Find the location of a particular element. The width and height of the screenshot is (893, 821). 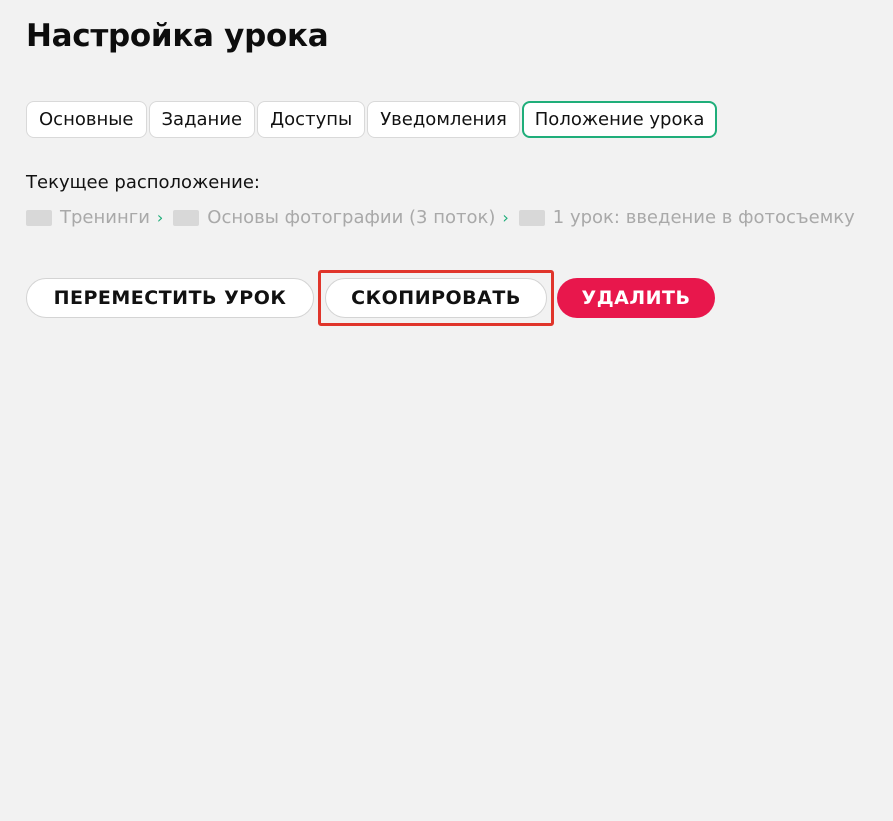

tab-lesson-position: Положение урока is located at coordinates (620, 119).